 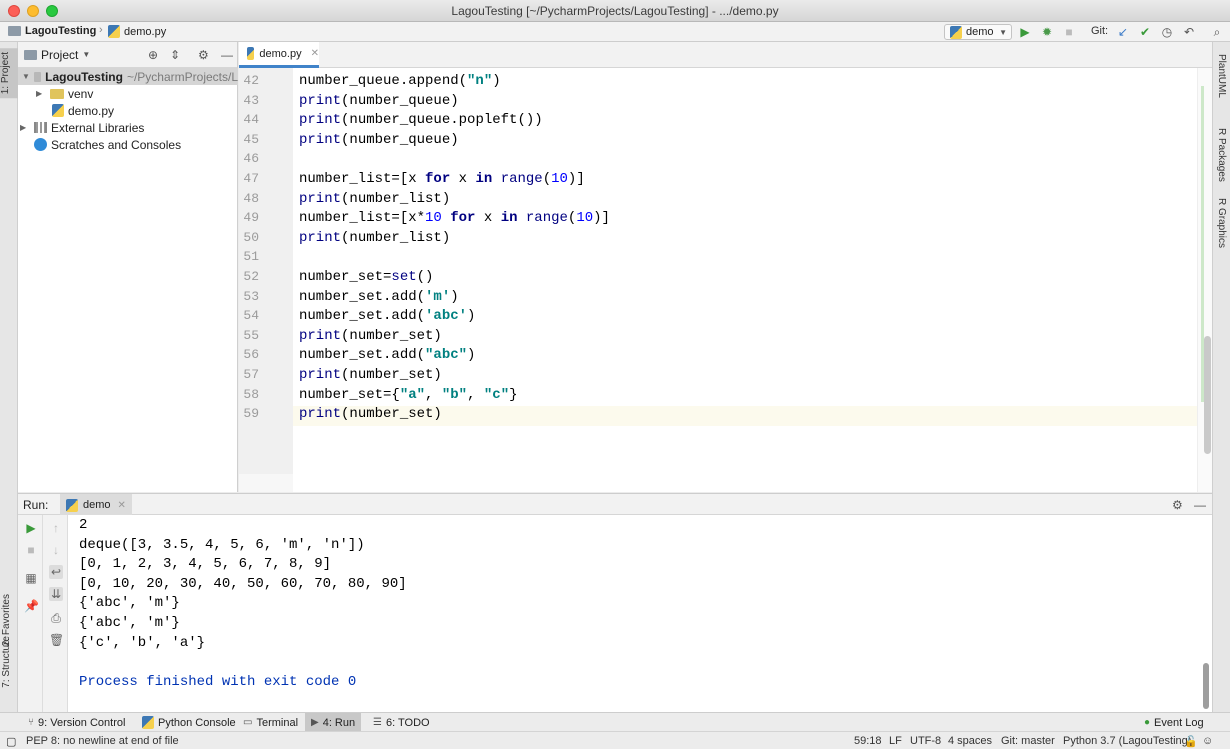 What do you see at coordinates (366, 278) in the screenshot?
I see `code-line: number_set=set()` at bounding box center [366, 278].